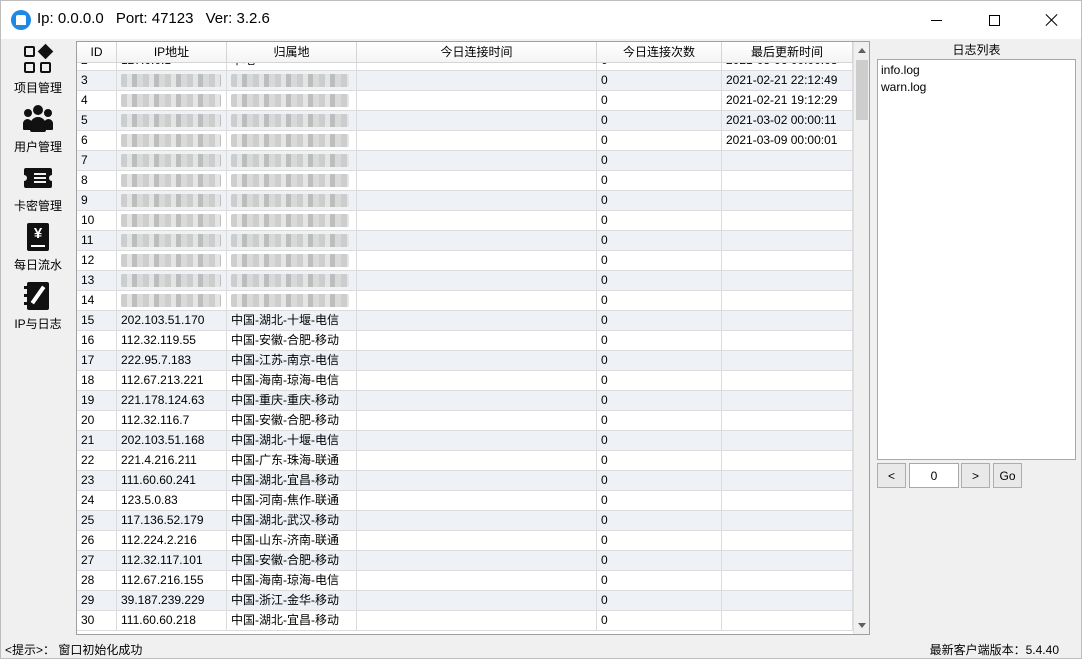 The width and height of the screenshot is (1082, 659). What do you see at coordinates (465, 521) in the screenshot?
I see `table-row: 25 117.136.52.179 中国-湖北-武汉-移动 0` at bounding box center [465, 521].